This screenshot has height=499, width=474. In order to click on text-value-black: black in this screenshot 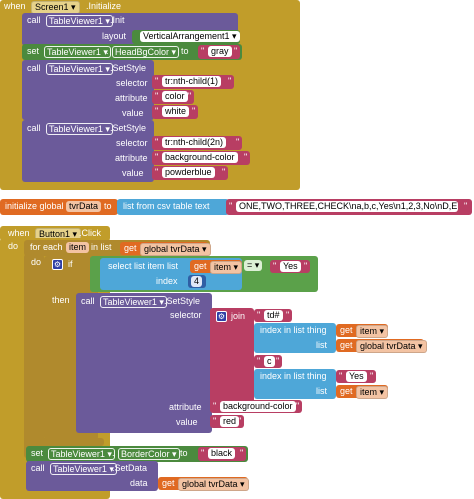, I will do `click(222, 453)`.